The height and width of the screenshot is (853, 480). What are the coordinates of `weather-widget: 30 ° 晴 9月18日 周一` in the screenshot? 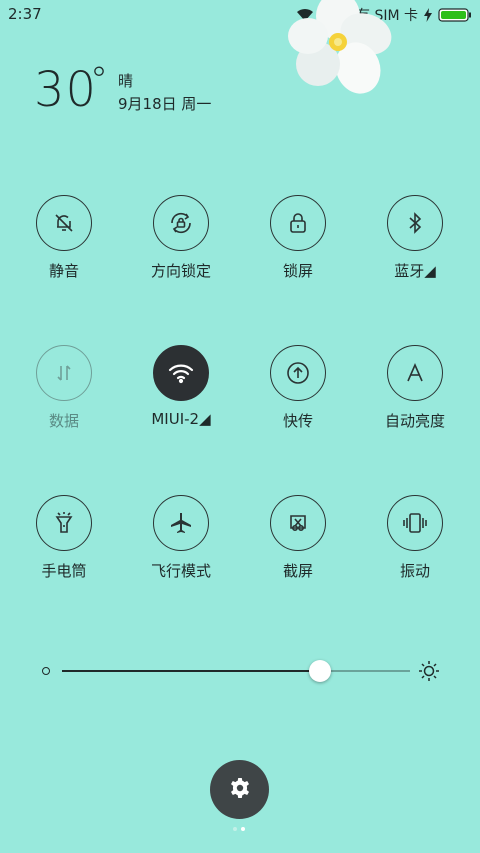 It's located at (122, 89).